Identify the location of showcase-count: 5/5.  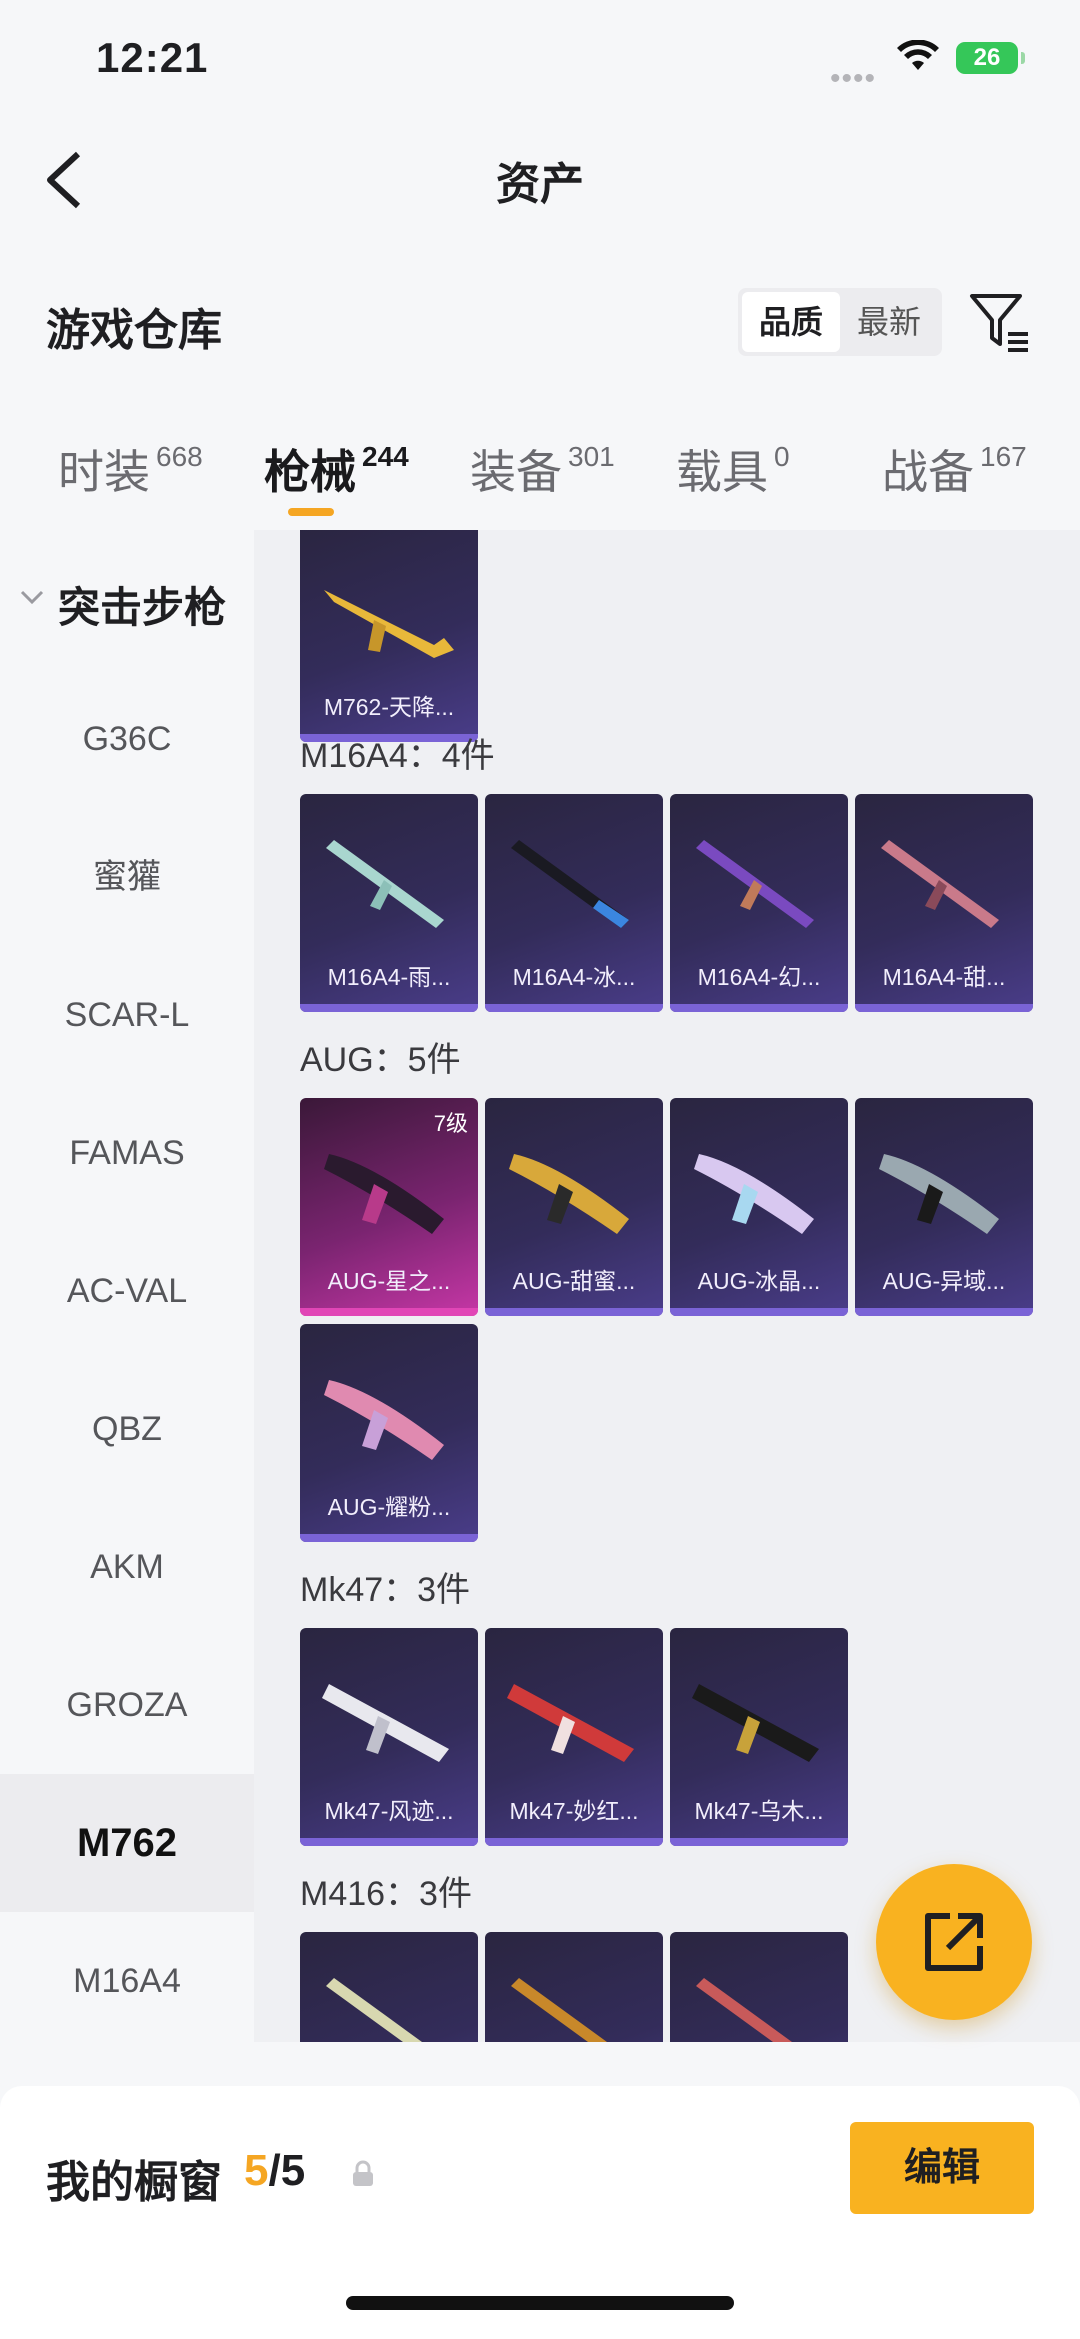
(275, 2170).